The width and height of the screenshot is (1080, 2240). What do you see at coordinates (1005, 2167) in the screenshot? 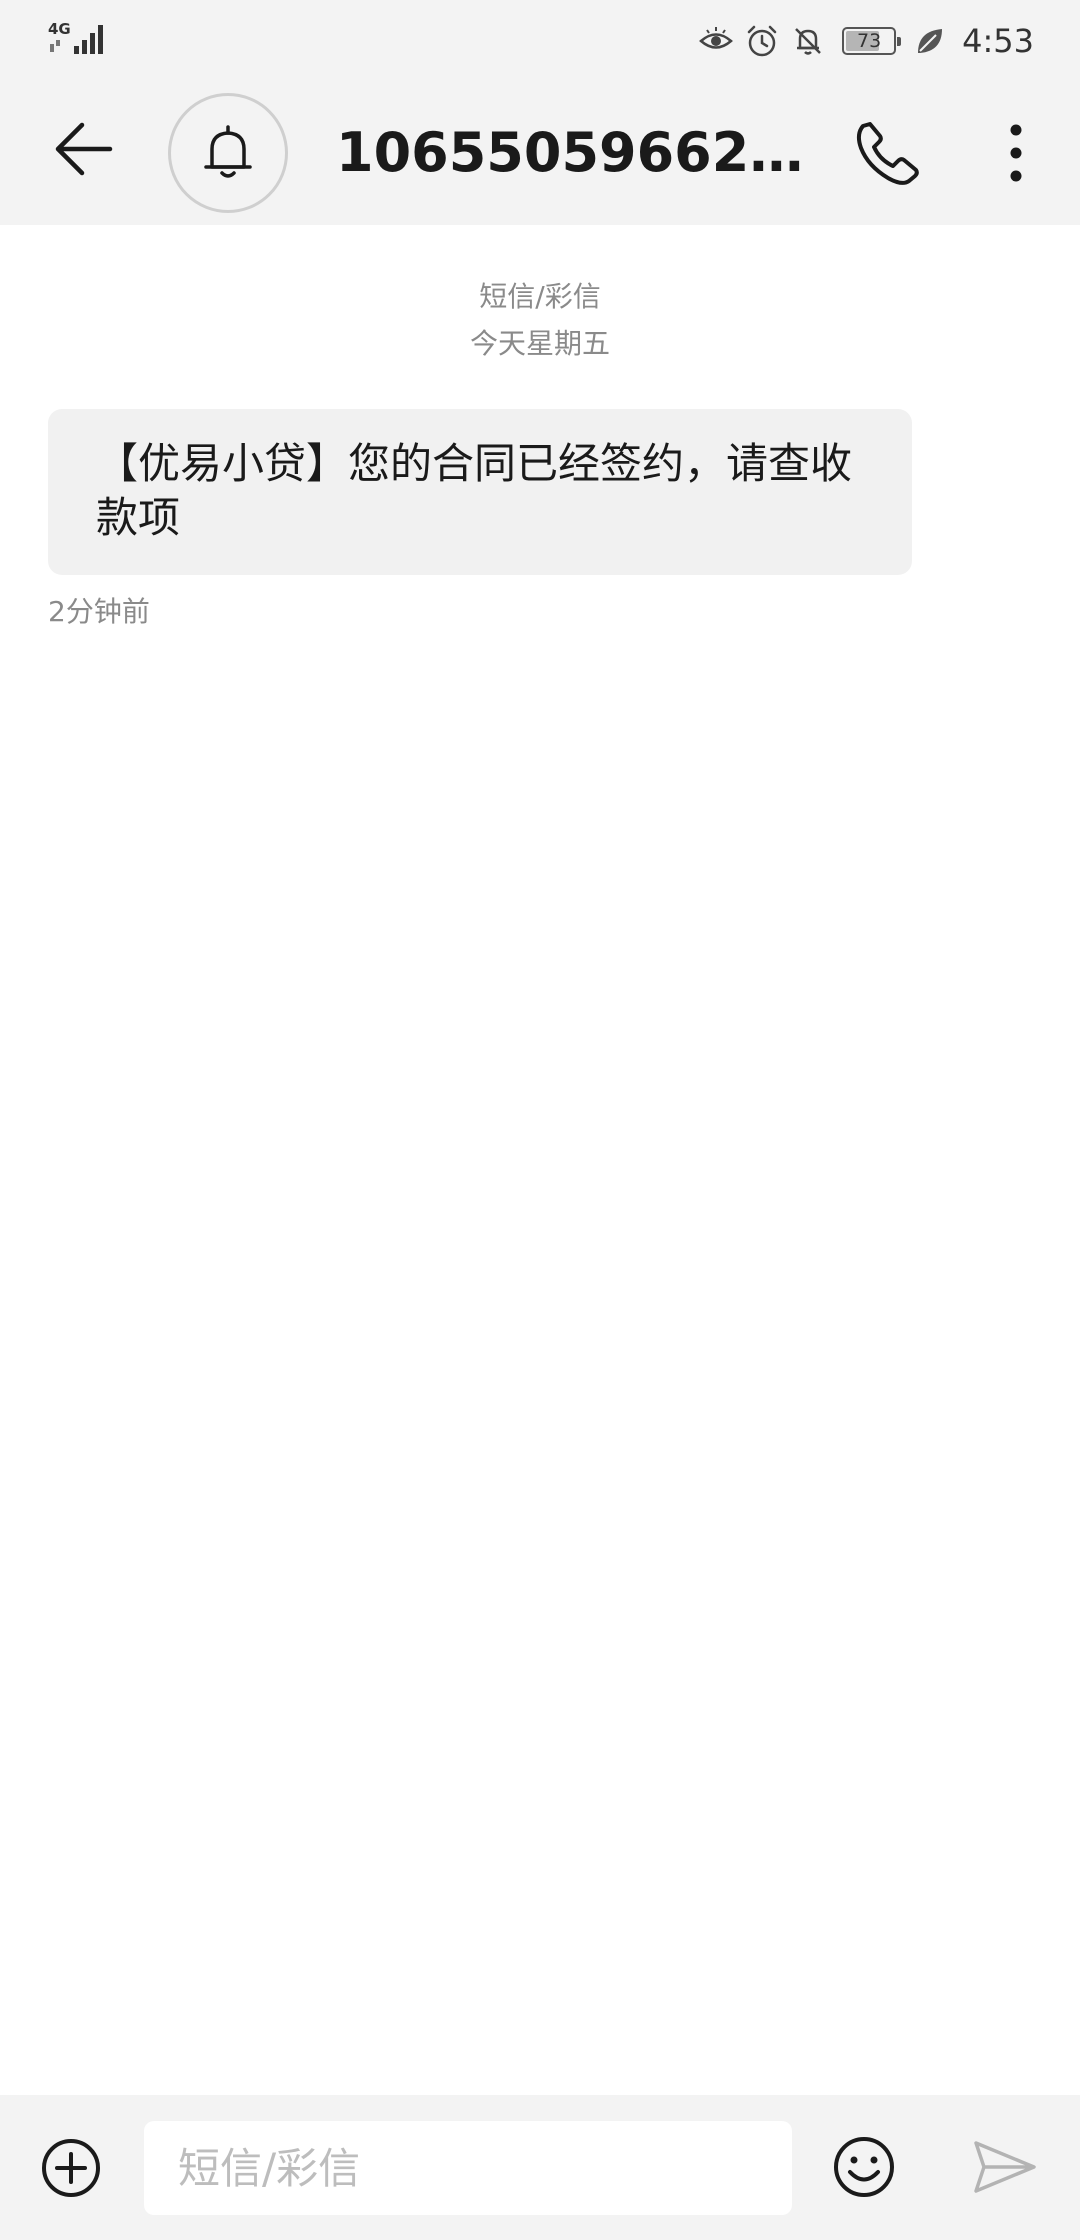
I see `send-icon` at bounding box center [1005, 2167].